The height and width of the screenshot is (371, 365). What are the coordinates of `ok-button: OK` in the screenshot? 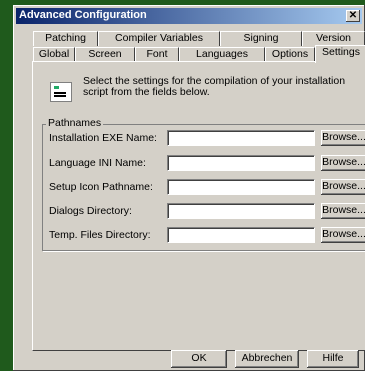 It's located at (199, 359).